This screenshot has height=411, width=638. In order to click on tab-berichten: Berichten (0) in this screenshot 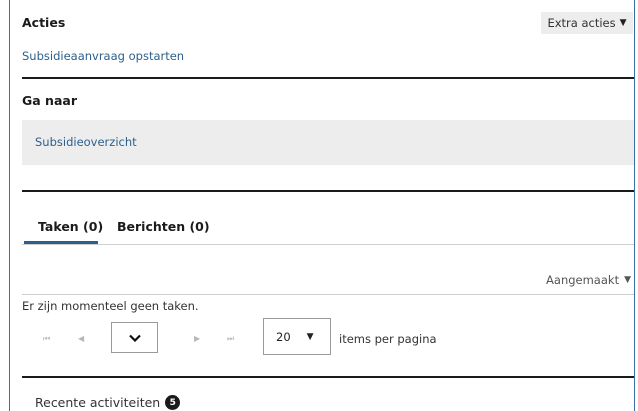, I will do `click(163, 226)`.